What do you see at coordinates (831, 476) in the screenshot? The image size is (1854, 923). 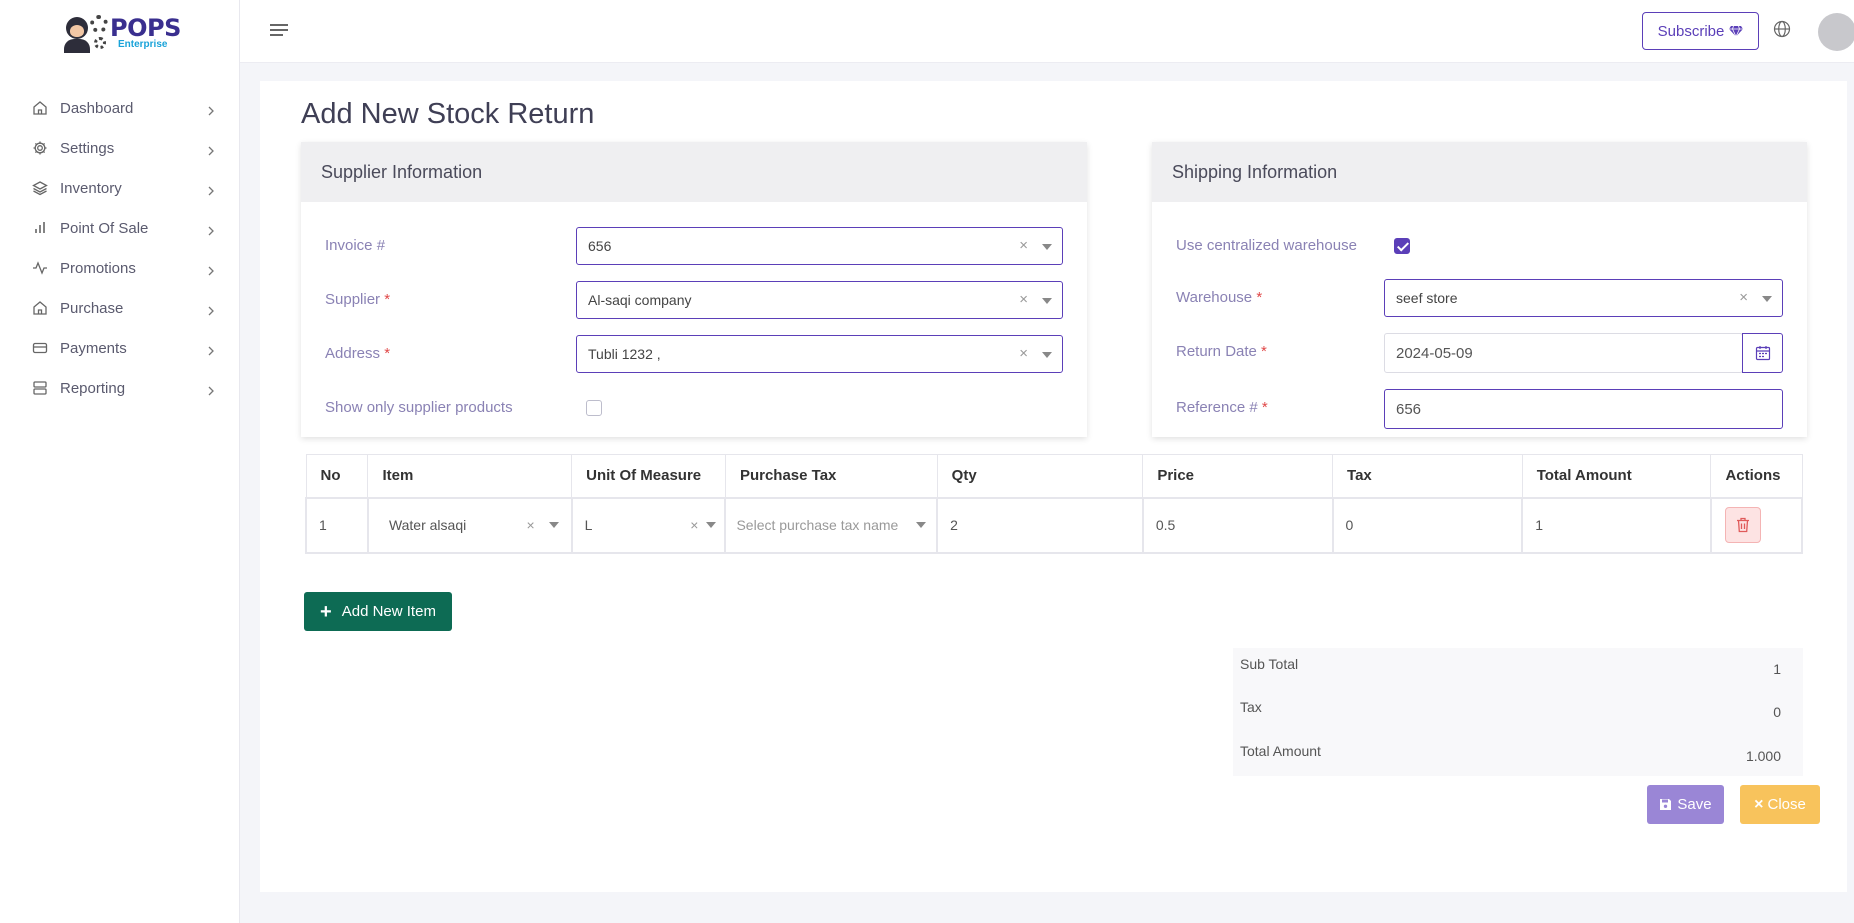 I see `column-header-purchase-tax: Purchase Tax` at bounding box center [831, 476].